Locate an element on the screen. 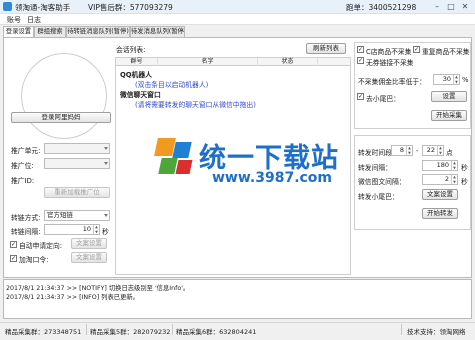 The width and height of the screenshot is (475, 340). commission-value: 30 is located at coordinates (446, 79).